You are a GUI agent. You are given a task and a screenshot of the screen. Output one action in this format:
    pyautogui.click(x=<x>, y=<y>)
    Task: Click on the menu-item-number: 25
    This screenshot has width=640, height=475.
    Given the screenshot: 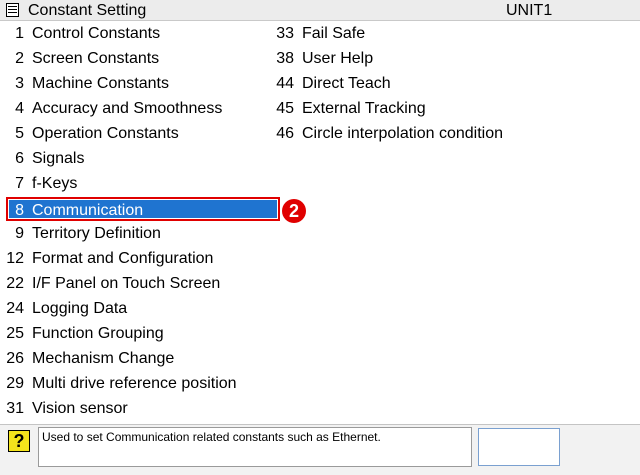 What is the action you would take?
    pyautogui.click(x=15, y=333)
    